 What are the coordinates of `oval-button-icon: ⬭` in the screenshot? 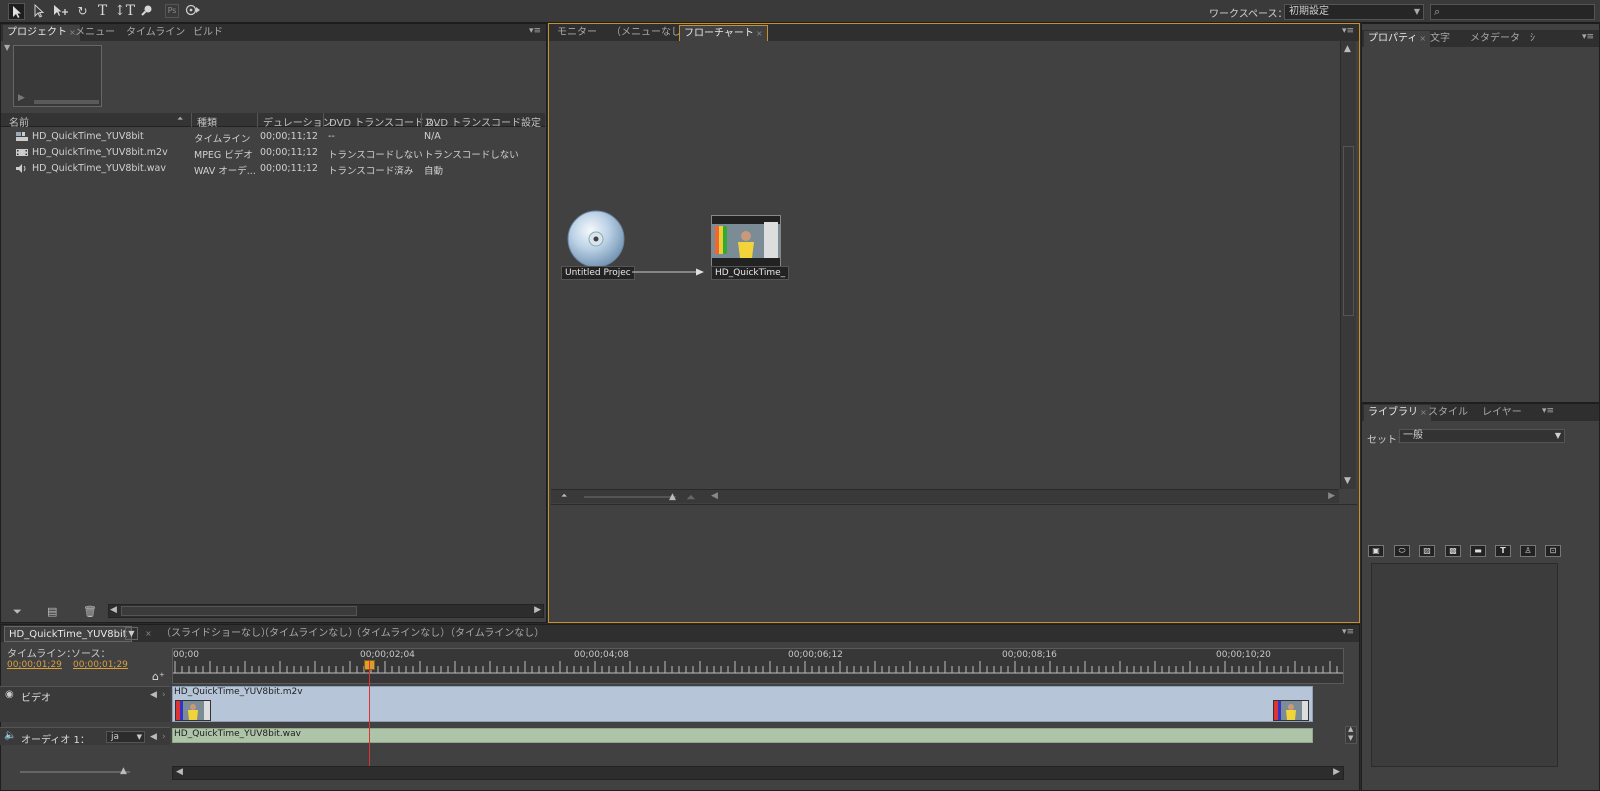 It's located at (1402, 551).